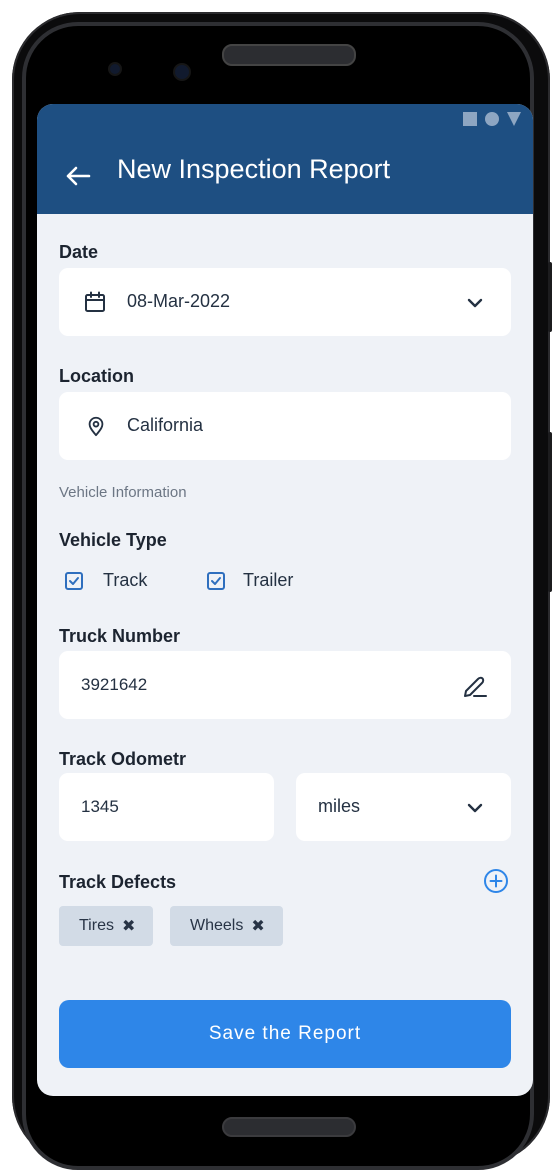  Describe the element at coordinates (182, 72) in the screenshot. I see `front-camera-right` at that location.